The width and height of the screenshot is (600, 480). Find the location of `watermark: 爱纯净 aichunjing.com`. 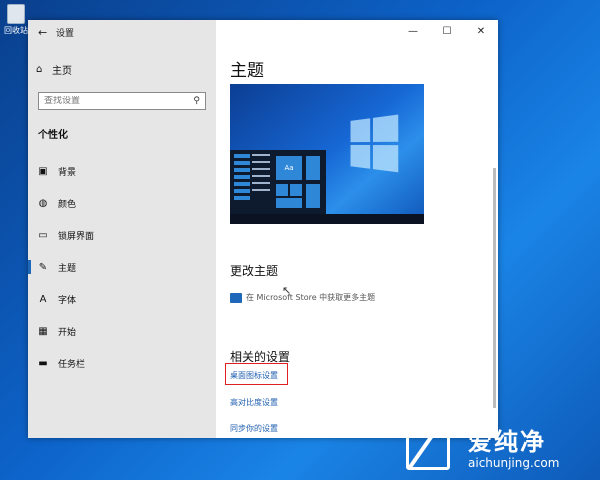

watermark: 爱纯净 aichunjing.com is located at coordinates (480, 449).